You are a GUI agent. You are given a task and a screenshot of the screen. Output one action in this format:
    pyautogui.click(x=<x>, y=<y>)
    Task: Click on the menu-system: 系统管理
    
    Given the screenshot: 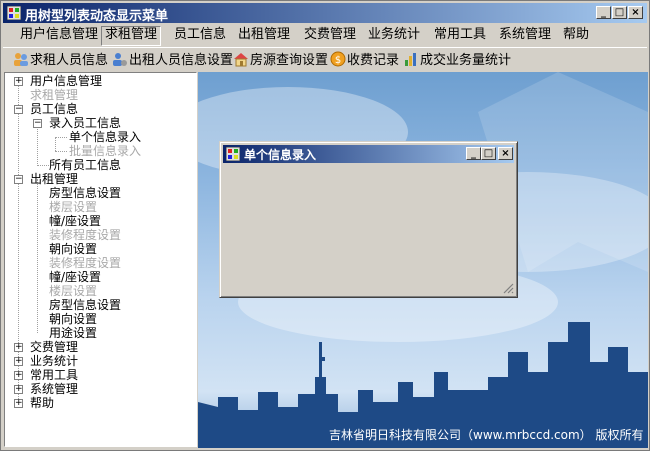 What is the action you would take?
    pyautogui.click(x=525, y=35)
    